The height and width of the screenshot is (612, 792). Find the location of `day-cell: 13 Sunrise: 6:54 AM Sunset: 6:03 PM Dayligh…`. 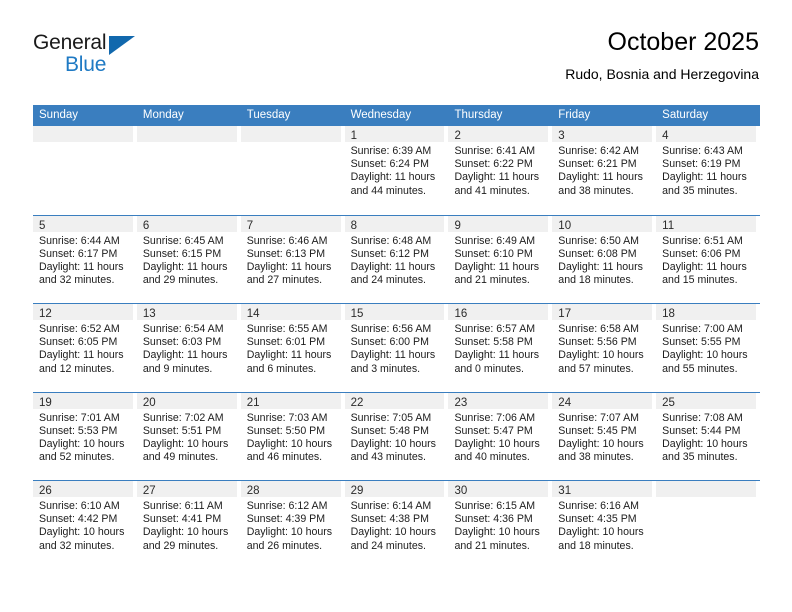

day-cell: 13 Sunrise: 6:54 AM Sunset: 6:03 PM Dayligh… is located at coordinates (188, 348).